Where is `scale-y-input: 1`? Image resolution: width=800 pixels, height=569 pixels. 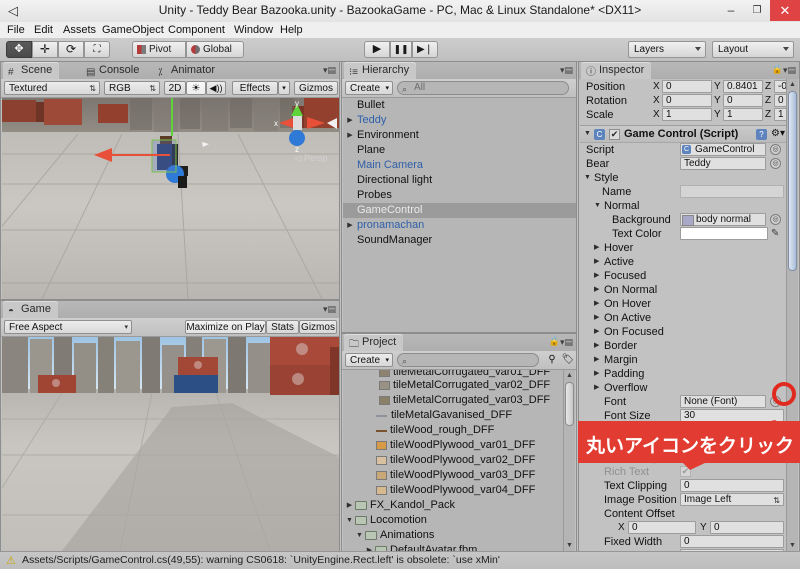 scale-y-input: 1 is located at coordinates (743, 114).